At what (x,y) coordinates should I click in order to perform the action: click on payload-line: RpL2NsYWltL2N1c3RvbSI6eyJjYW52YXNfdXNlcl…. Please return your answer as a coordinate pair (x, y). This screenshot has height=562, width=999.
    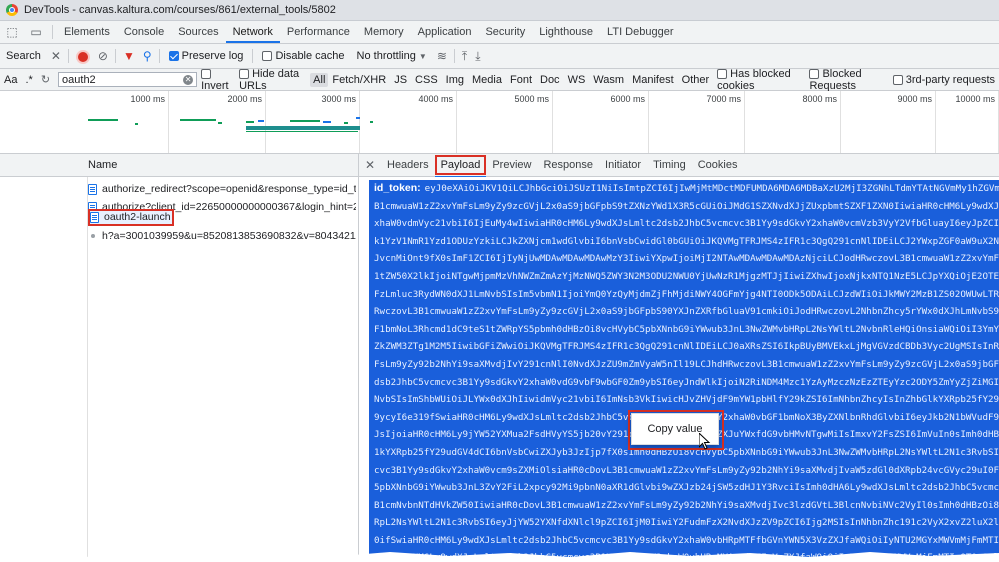
    Looking at the image, I should click on (684, 523).